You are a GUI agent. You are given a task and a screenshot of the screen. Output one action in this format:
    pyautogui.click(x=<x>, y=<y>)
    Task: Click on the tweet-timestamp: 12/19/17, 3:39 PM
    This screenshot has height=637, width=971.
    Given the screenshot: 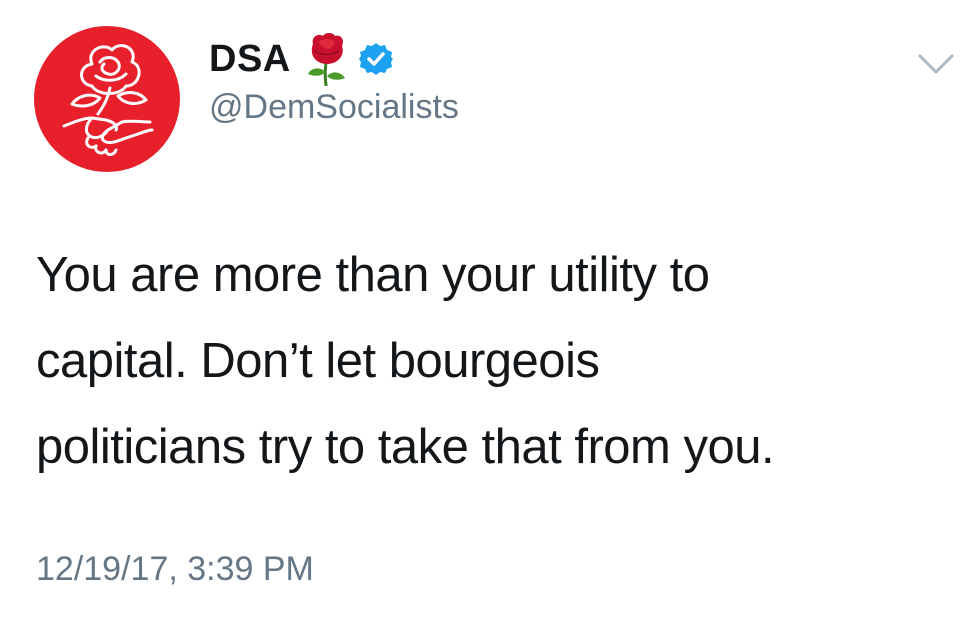 What is the action you would take?
    pyautogui.click(x=175, y=569)
    